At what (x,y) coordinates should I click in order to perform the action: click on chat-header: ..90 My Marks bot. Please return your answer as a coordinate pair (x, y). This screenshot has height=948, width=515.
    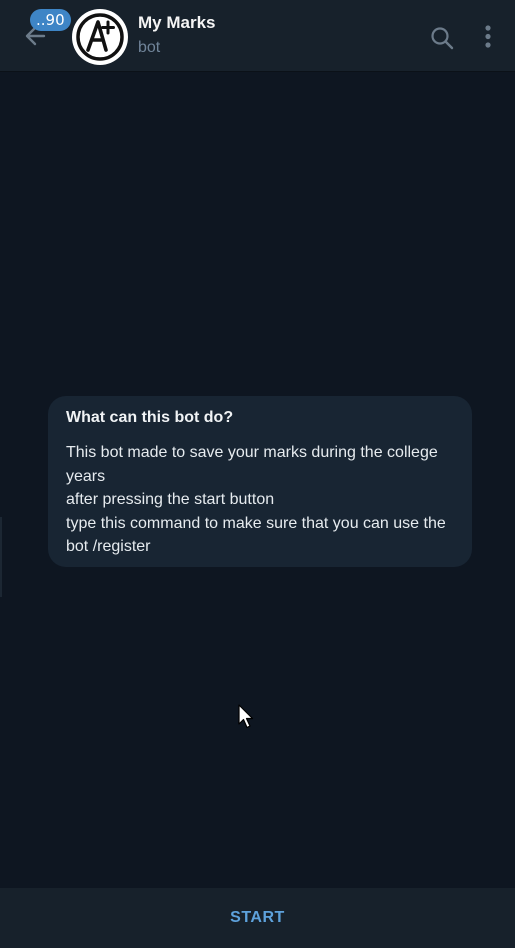
    Looking at the image, I should click on (257, 36).